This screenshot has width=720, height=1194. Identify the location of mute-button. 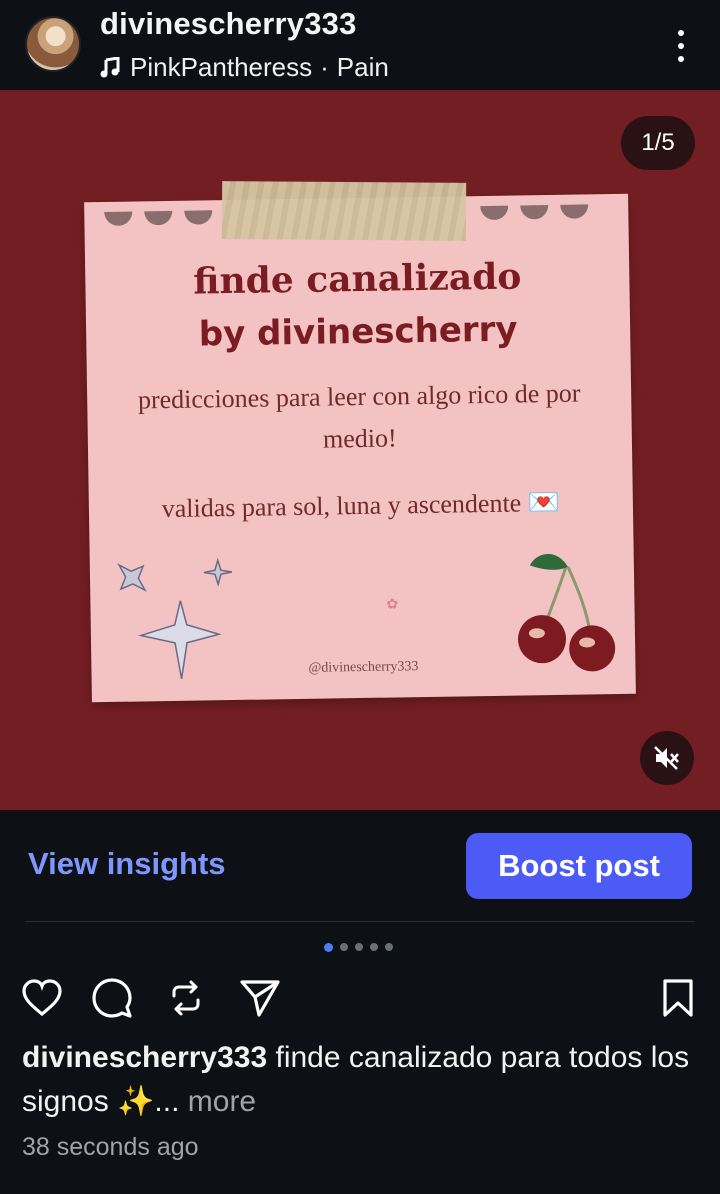
(667, 758).